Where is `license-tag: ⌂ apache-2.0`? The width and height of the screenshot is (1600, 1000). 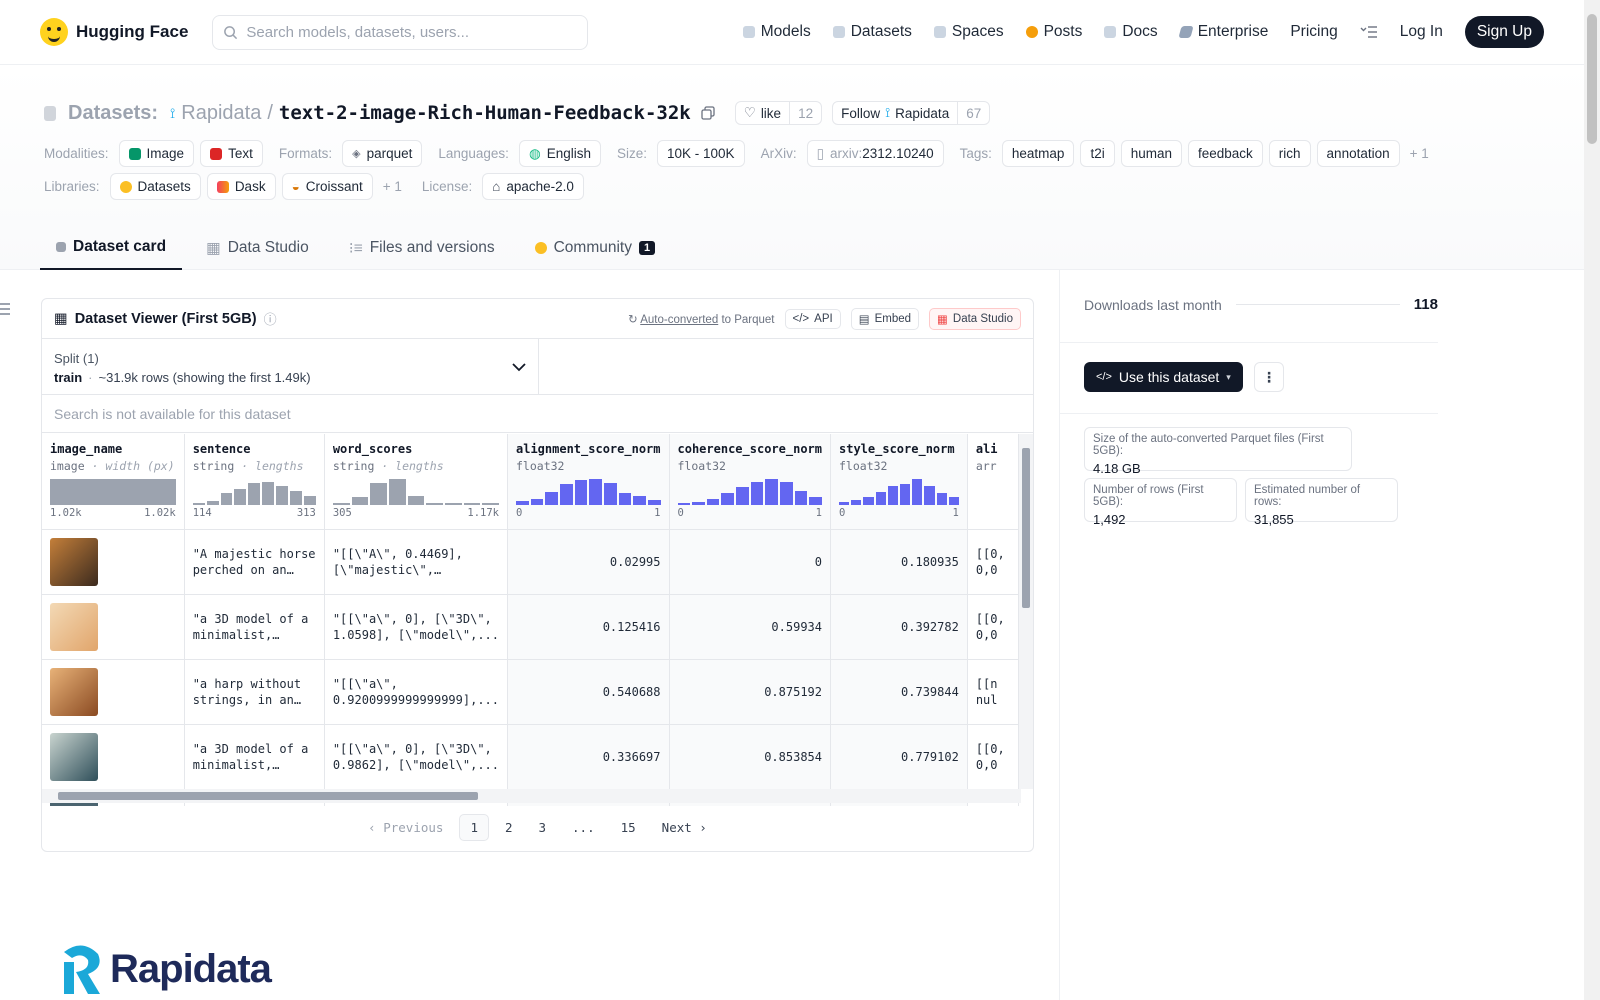 license-tag: ⌂ apache-2.0 is located at coordinates (533, 186).